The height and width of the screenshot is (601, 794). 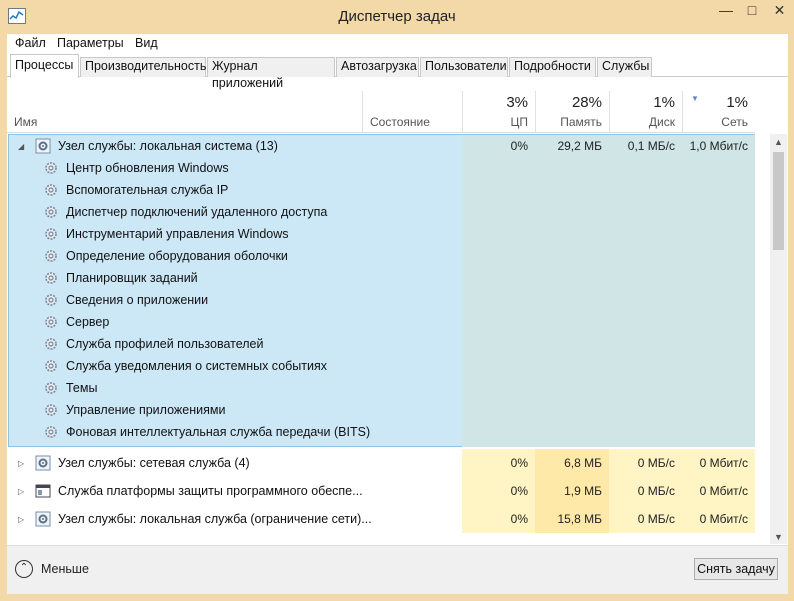 I want to click on menu-file: Файл, so click(x=30, y=43).